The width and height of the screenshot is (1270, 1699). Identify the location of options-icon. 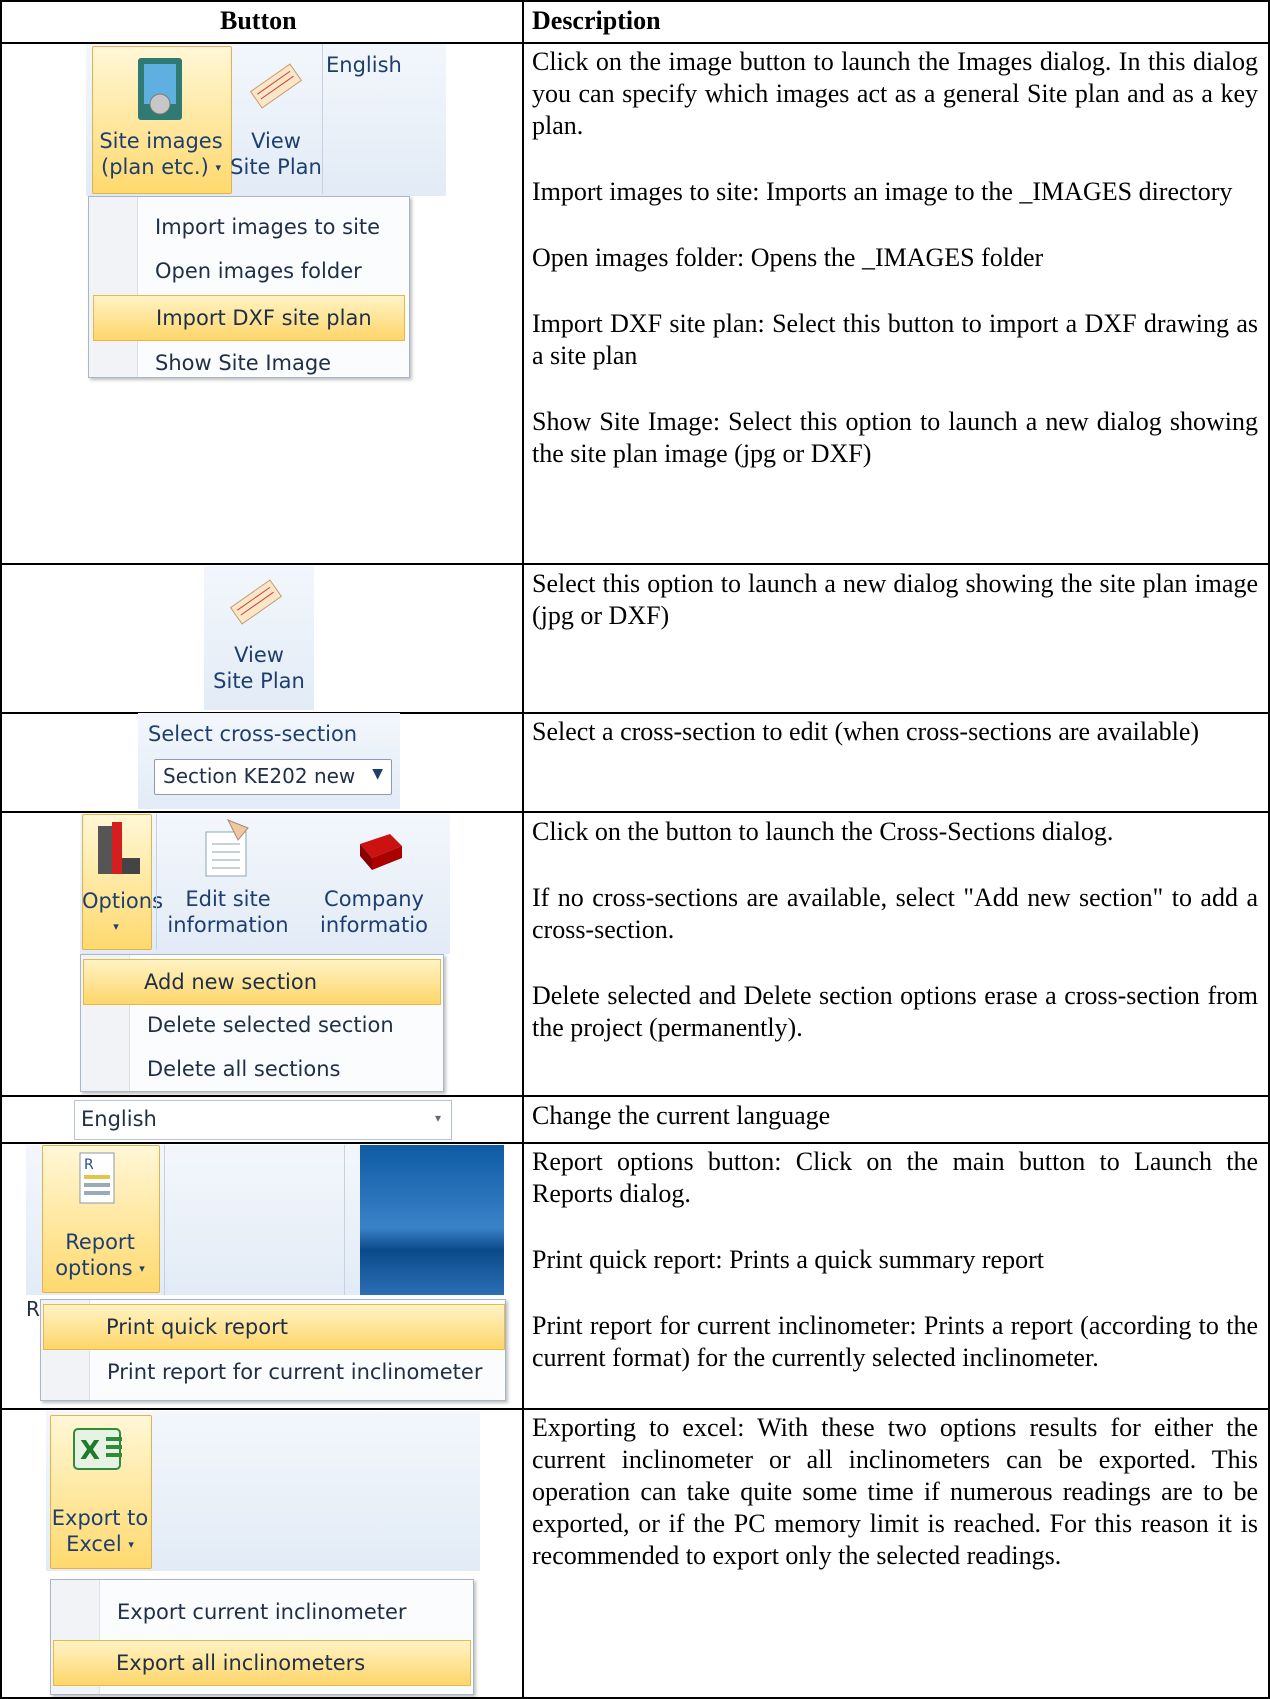
(119, 848).